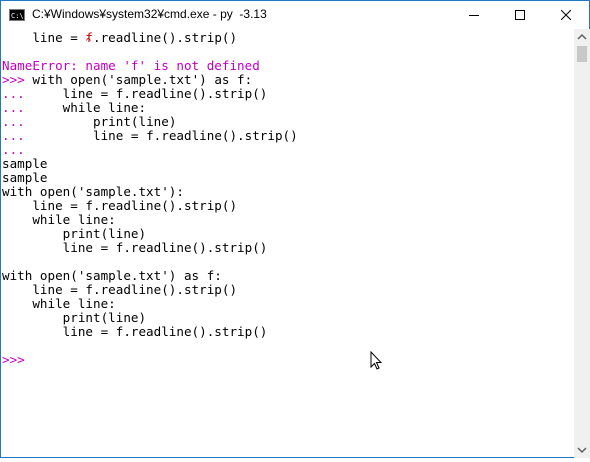 This screenshot has width=590, height=462. What do you see at coordinates (165, 37) in the screenshot?
I see `console-text: .readline().strip()` at bounding box center [165, 37].